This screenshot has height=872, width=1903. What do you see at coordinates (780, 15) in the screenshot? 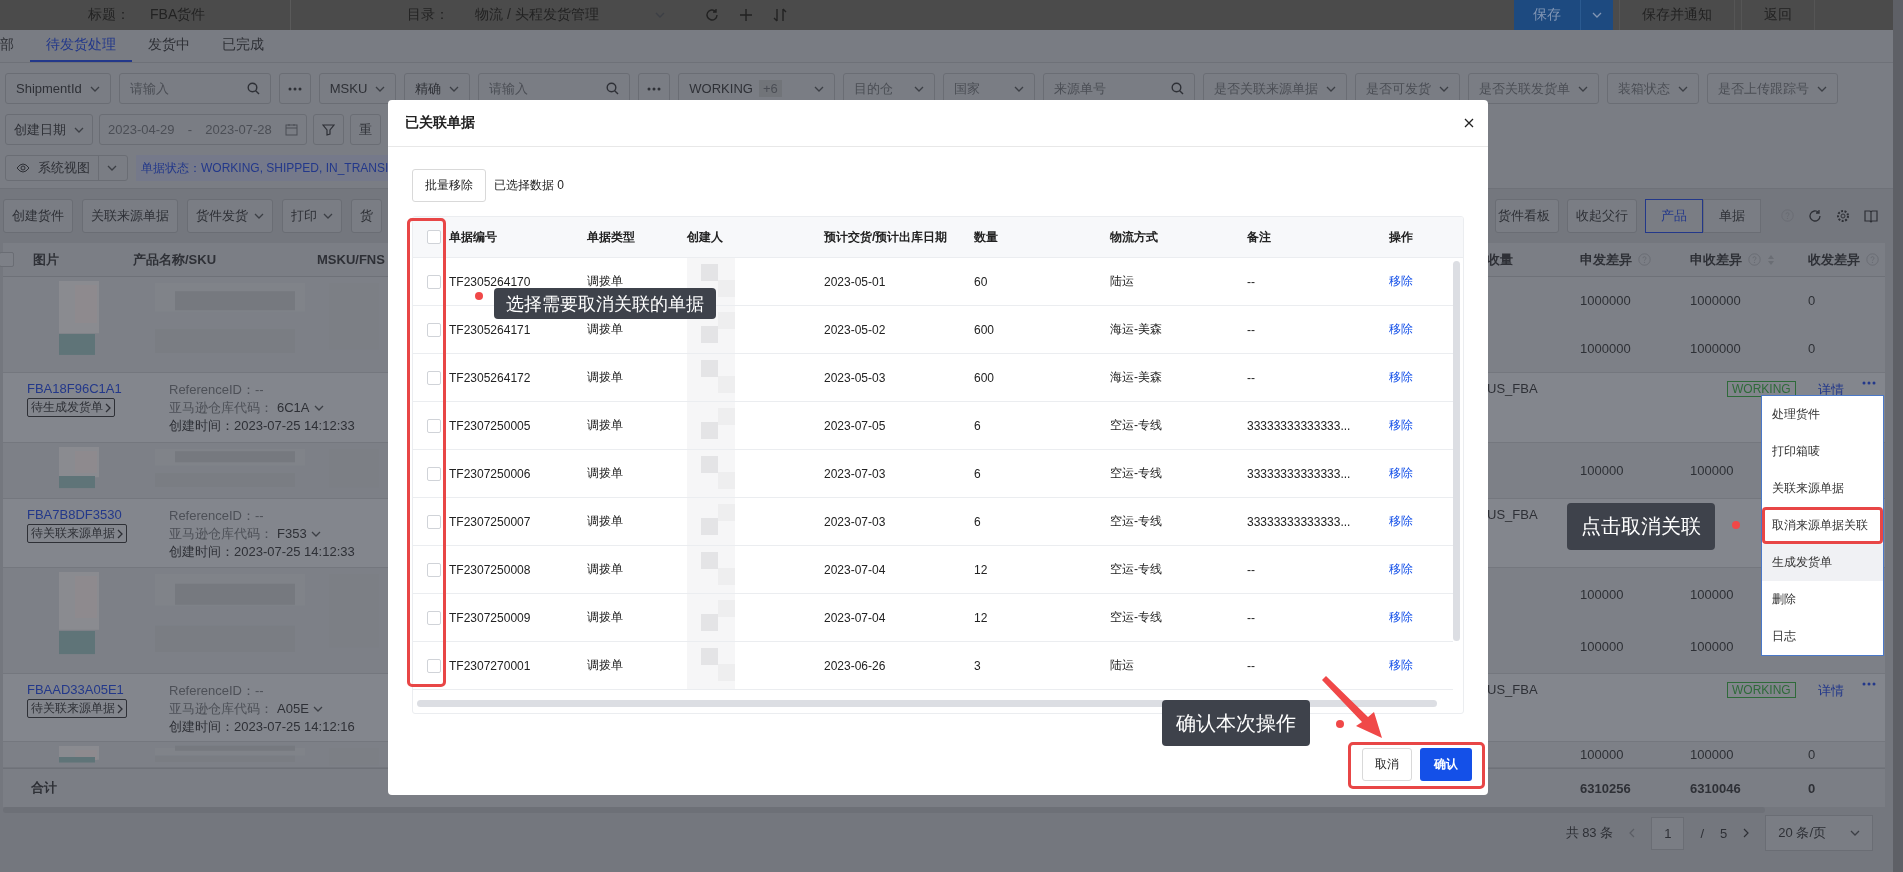
I see `sort-icon` at bounding box center [780, 15].